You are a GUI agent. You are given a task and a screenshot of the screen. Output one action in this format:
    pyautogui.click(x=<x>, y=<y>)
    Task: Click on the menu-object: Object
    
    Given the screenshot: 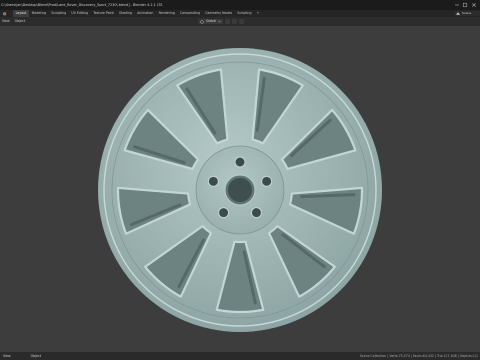 What is the action you would take?
    pyautogui.click(x=20, y=21)
    